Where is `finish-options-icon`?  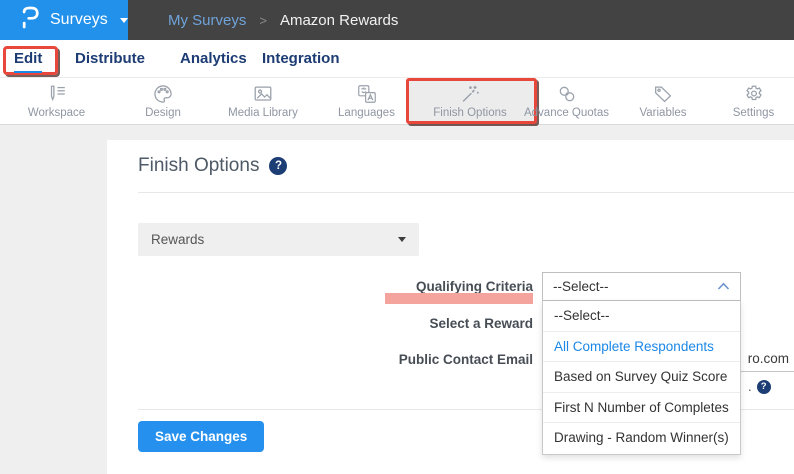 finish-options-icon is located at coordinates (470, 94).